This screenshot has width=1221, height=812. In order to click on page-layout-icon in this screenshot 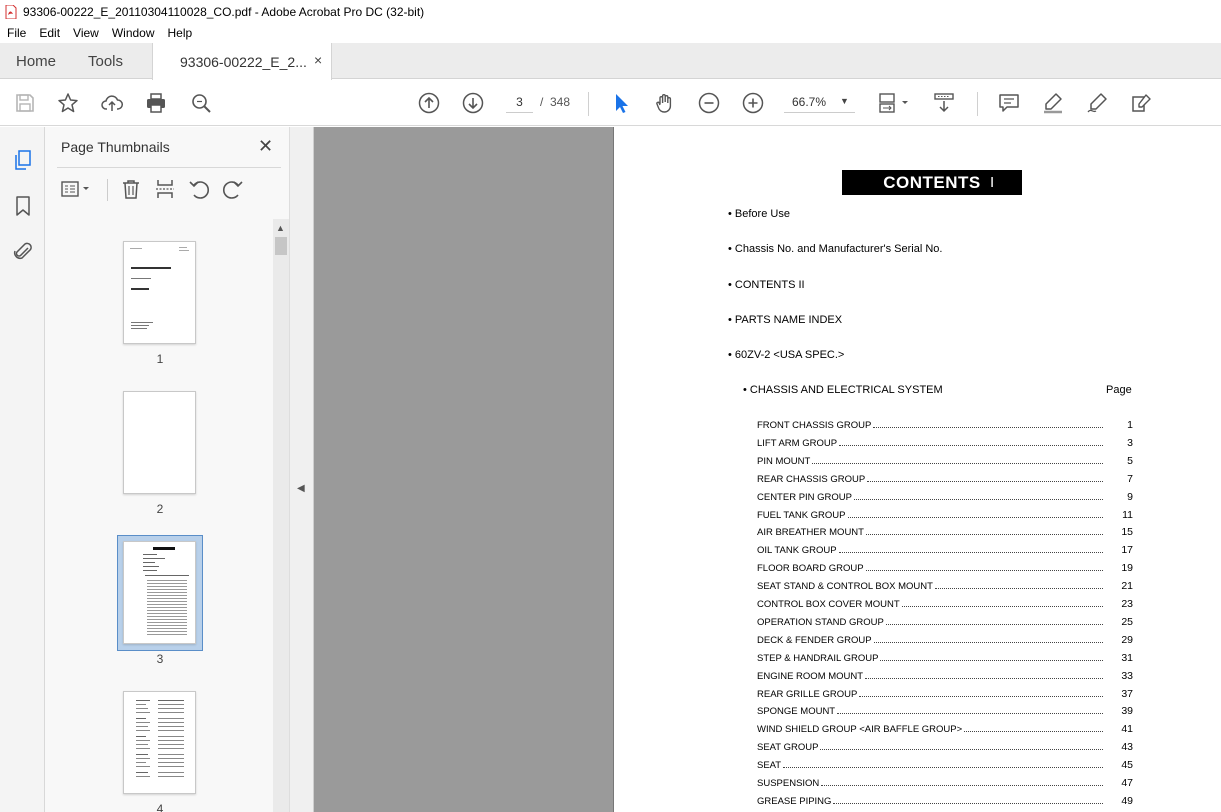, I will do `click(895, 103)`.